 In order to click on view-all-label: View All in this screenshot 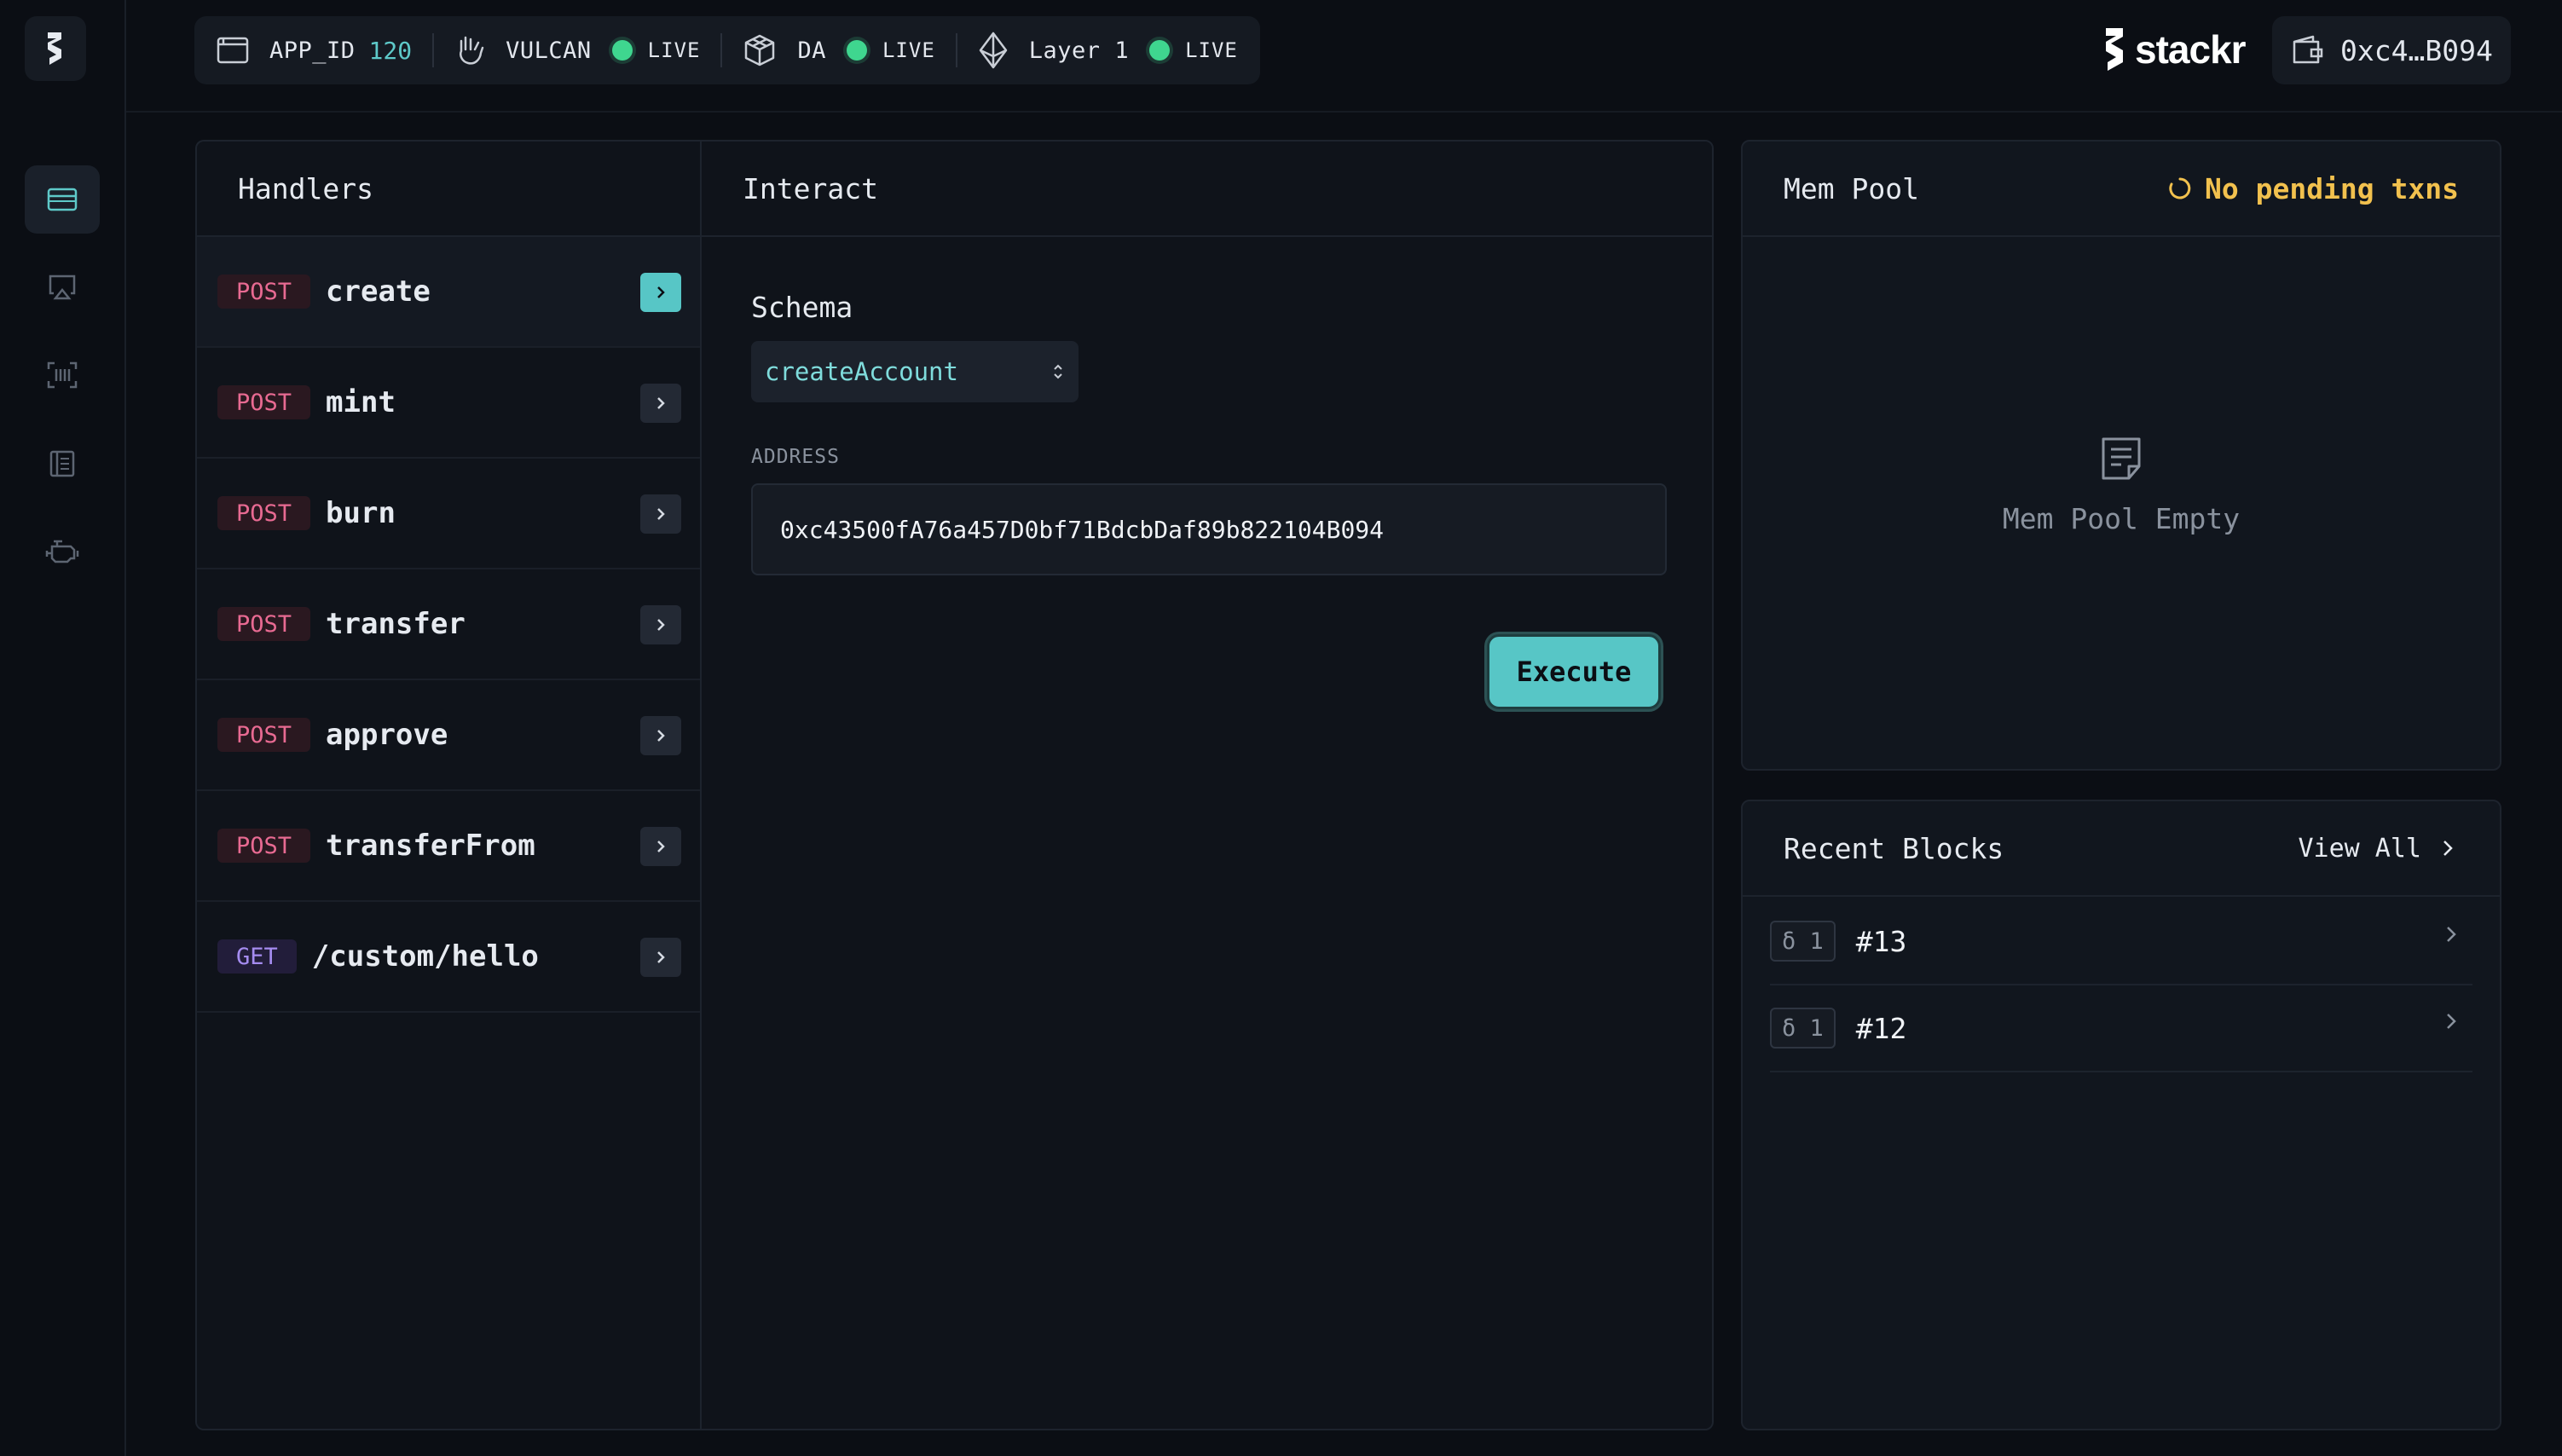, I will do `click(2360, 848)`.